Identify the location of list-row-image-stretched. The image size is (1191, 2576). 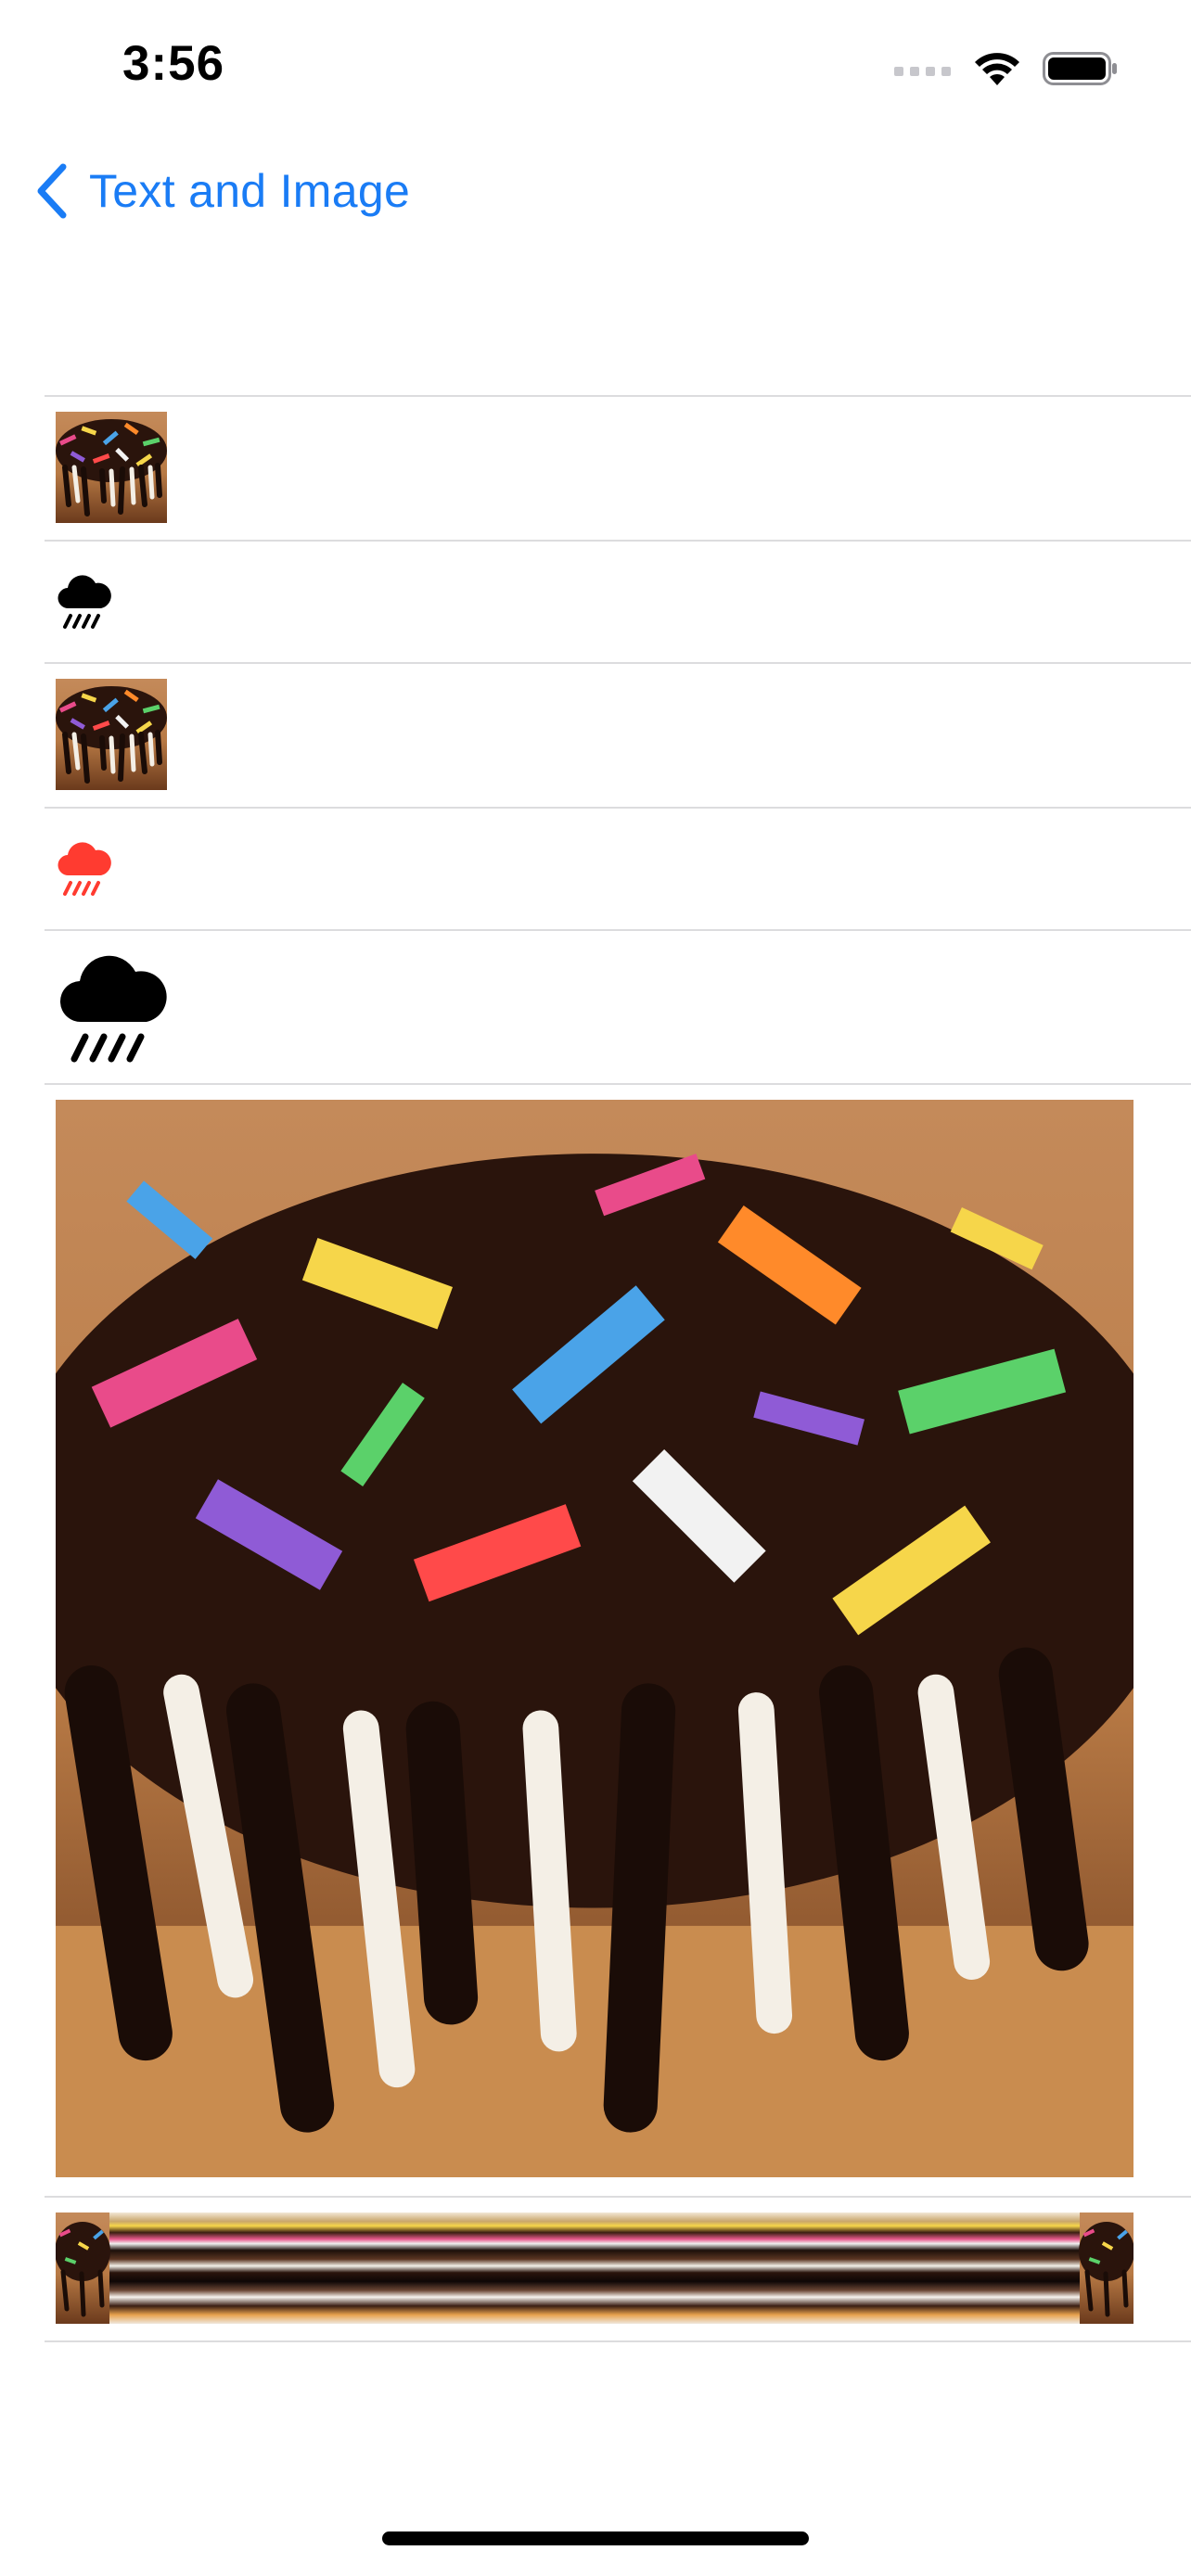
(618, 2270).